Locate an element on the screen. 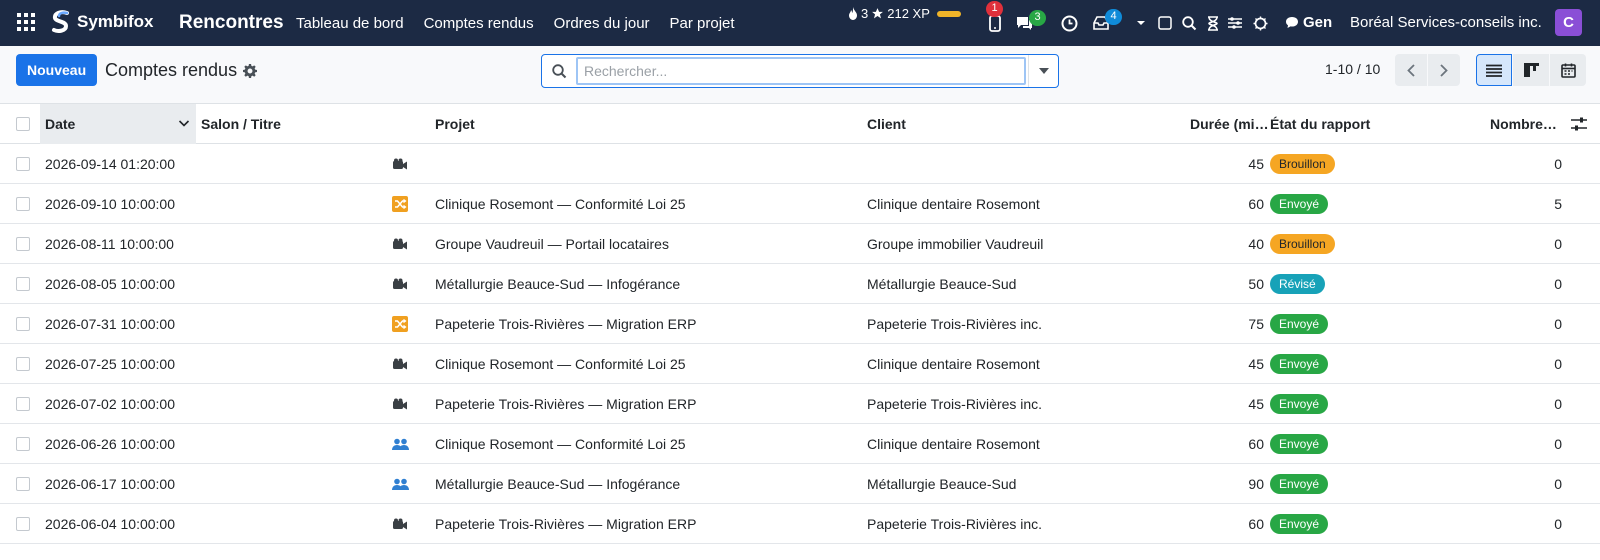 The image size is (1600, 560). gen-assistant-button: Gen is located at coordinates (1308, 22).